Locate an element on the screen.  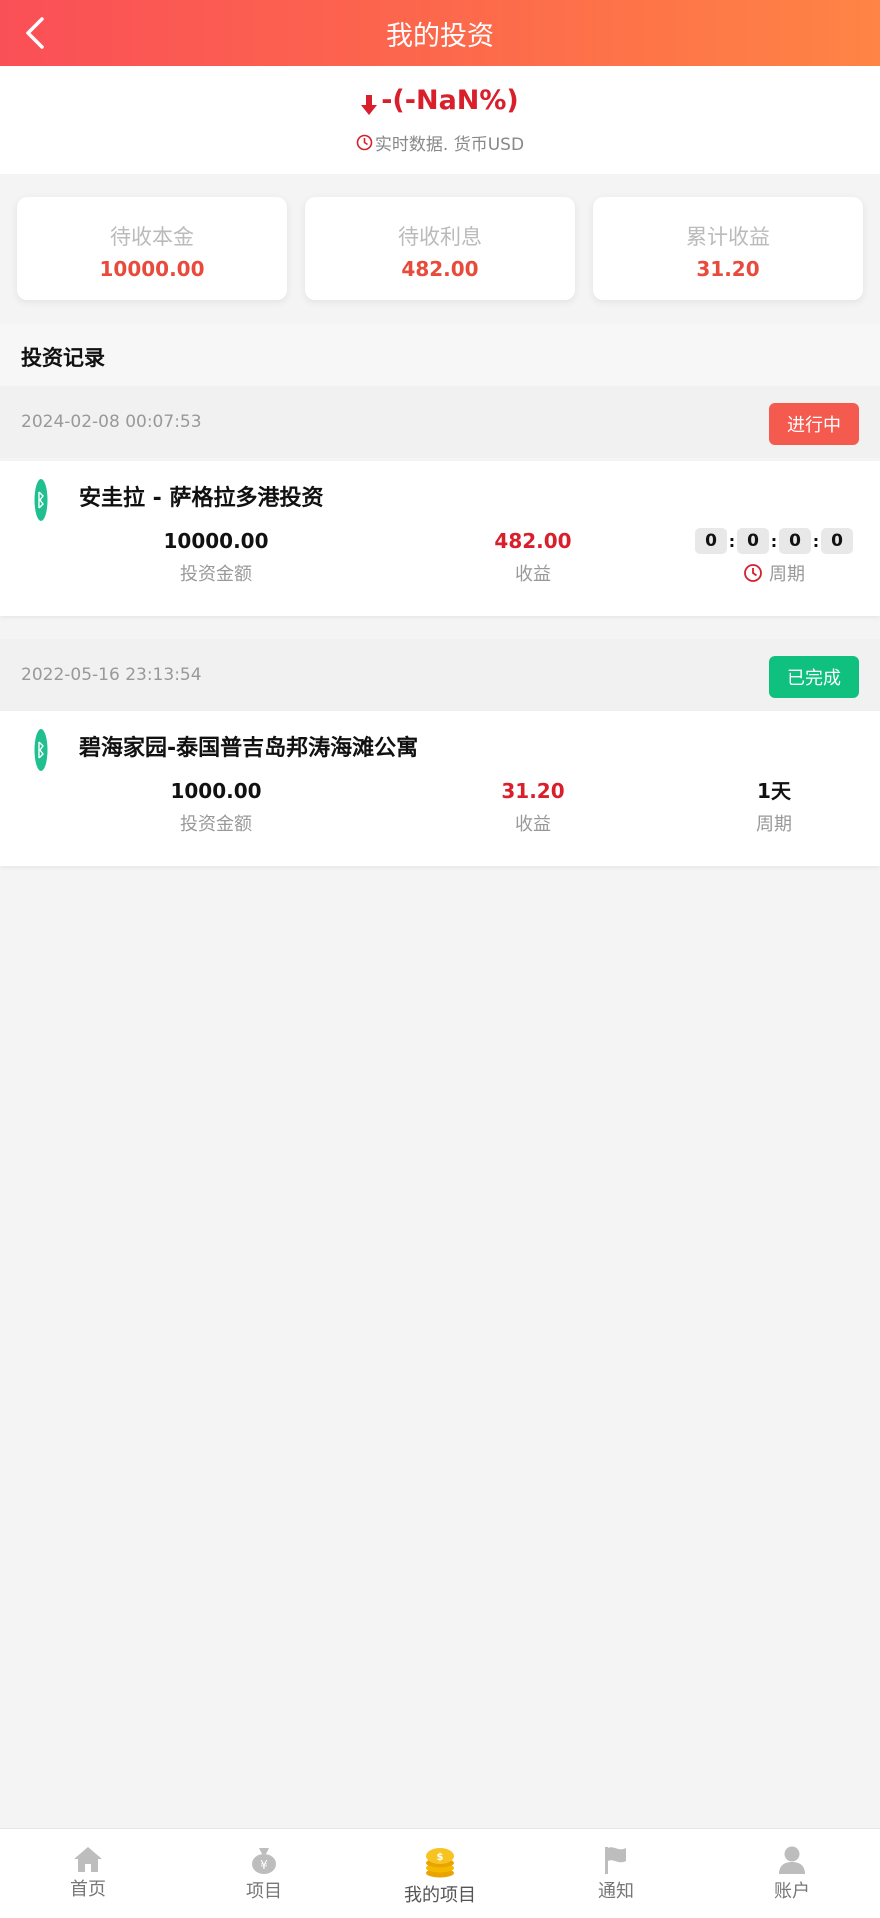
project-name: 碧海家园-泰国普吉岛邦涛海滩公寓 is located at coordinates (249, 748).